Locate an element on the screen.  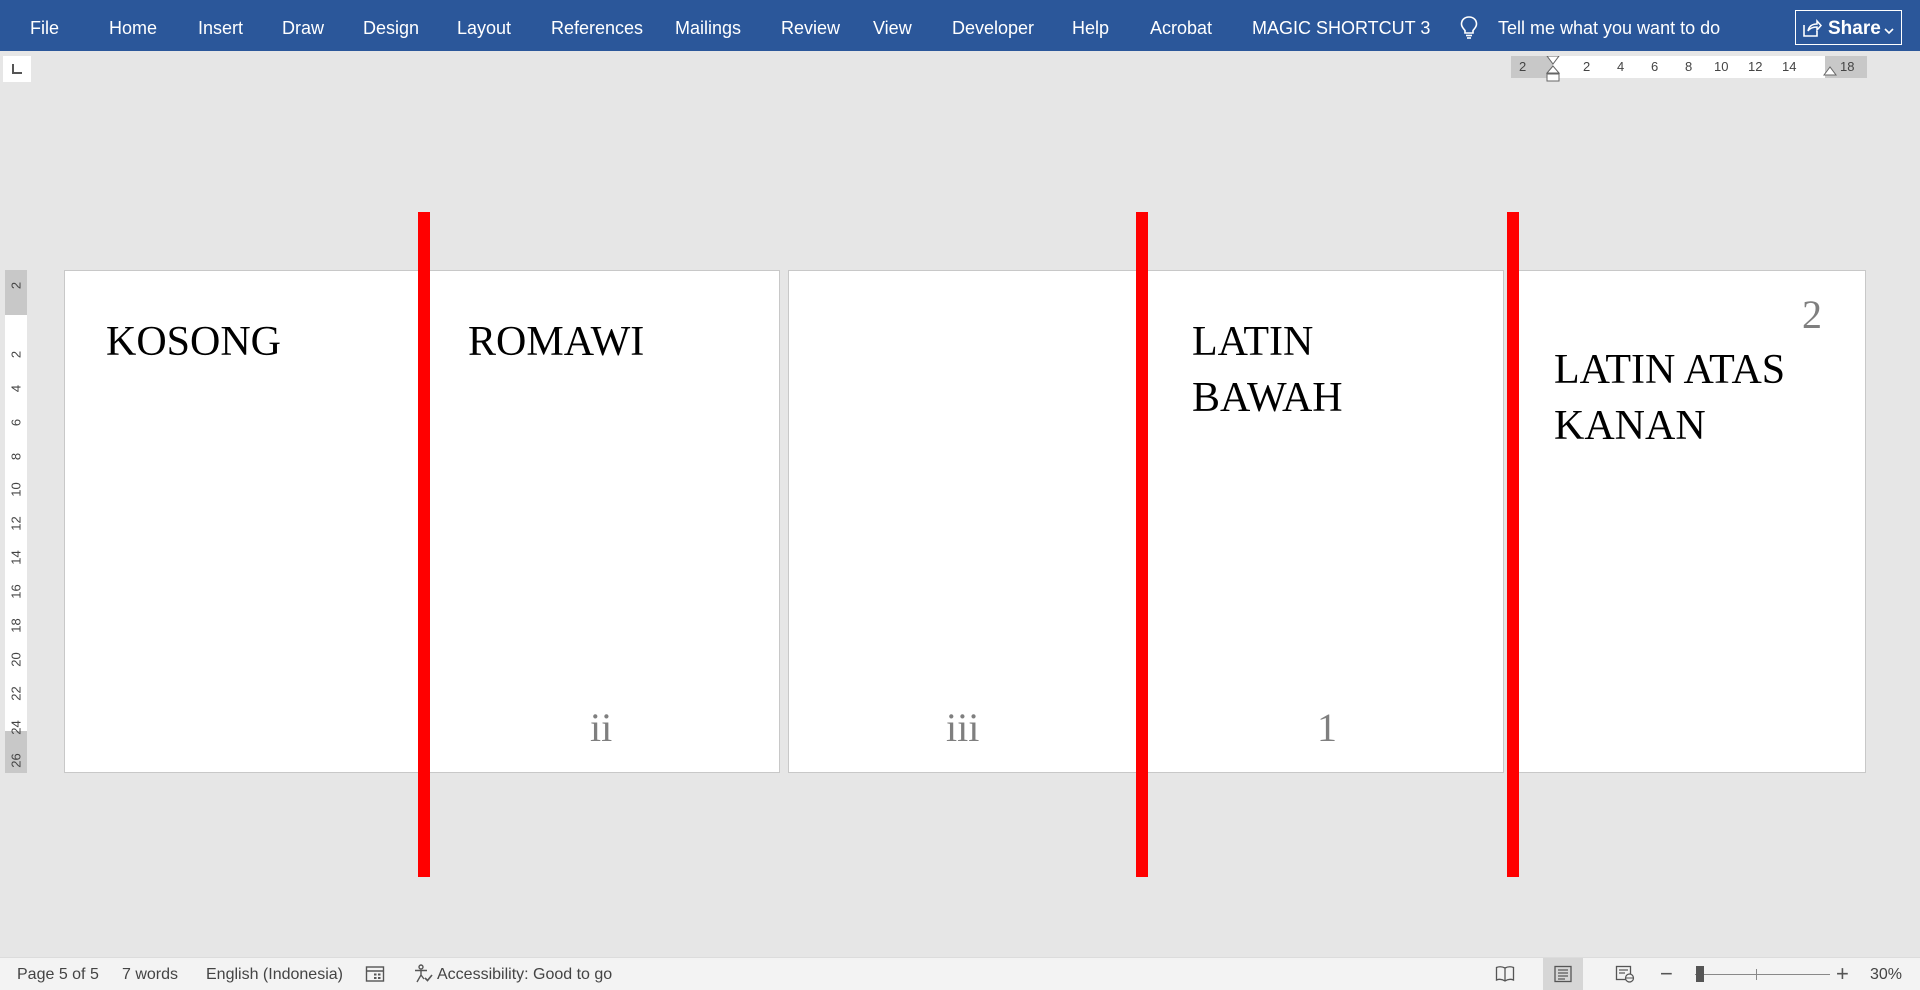
share-button: Share is located at coordinates (1848, 27).